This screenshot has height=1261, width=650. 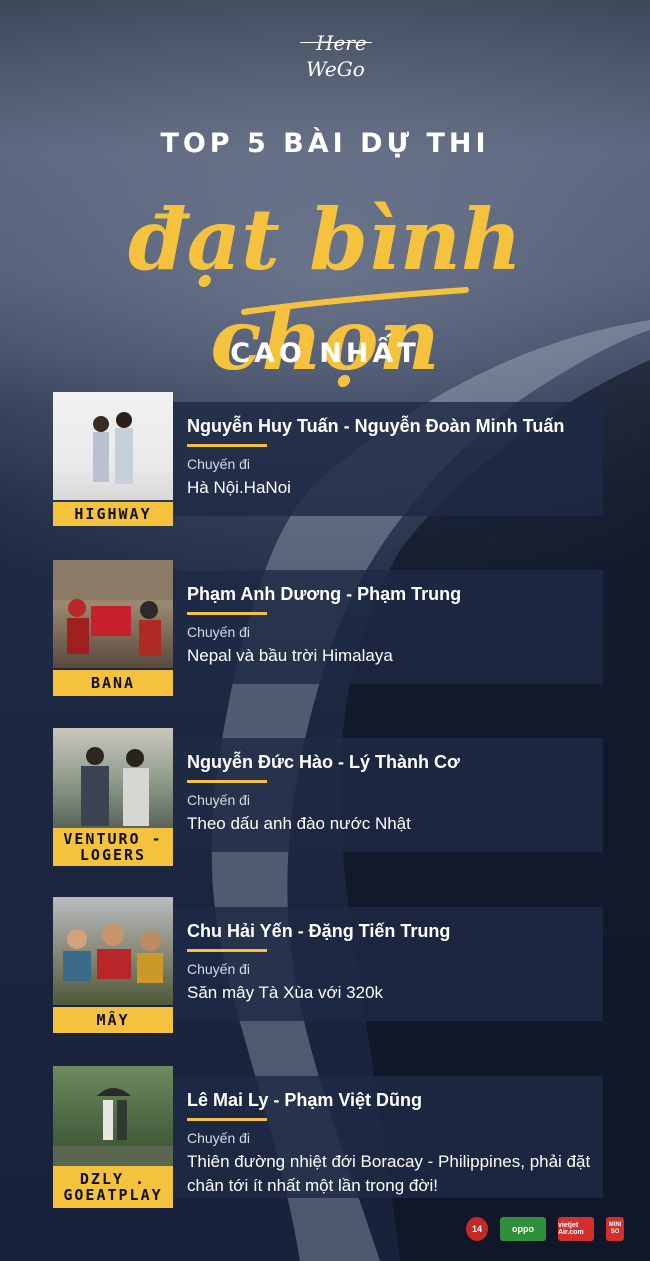 What do you see at coordinates (335, 69) in the screenshot?
I see `logo-line2: WeGo` at bounding box center [335, 69].